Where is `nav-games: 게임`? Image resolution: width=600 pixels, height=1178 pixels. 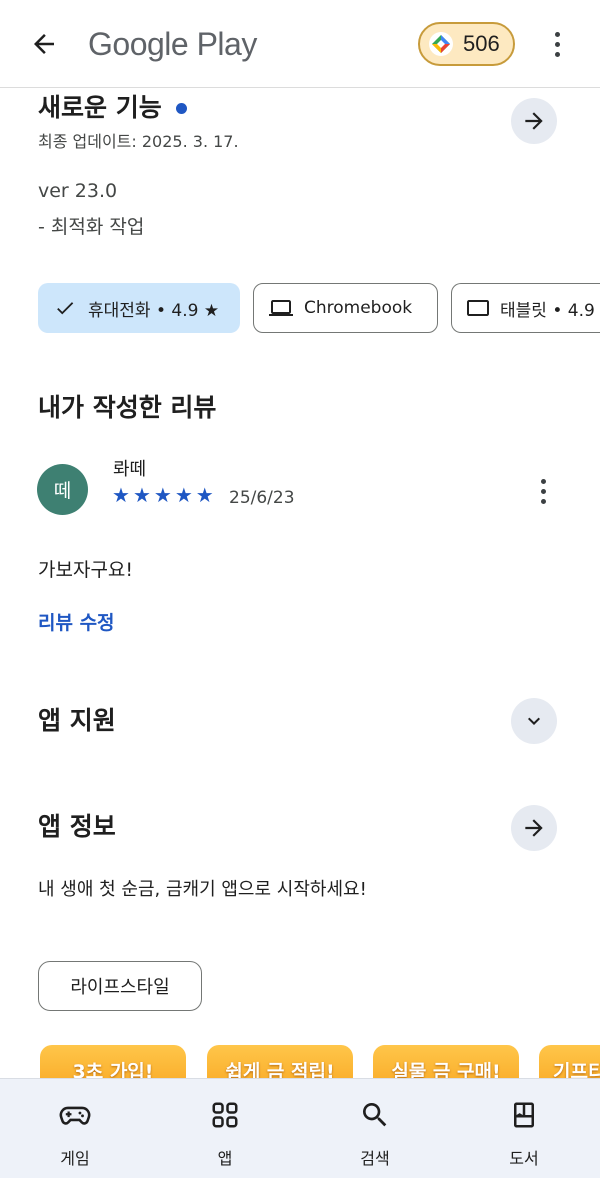 nav-games: 게임 is located at coordinates (75, 1128).